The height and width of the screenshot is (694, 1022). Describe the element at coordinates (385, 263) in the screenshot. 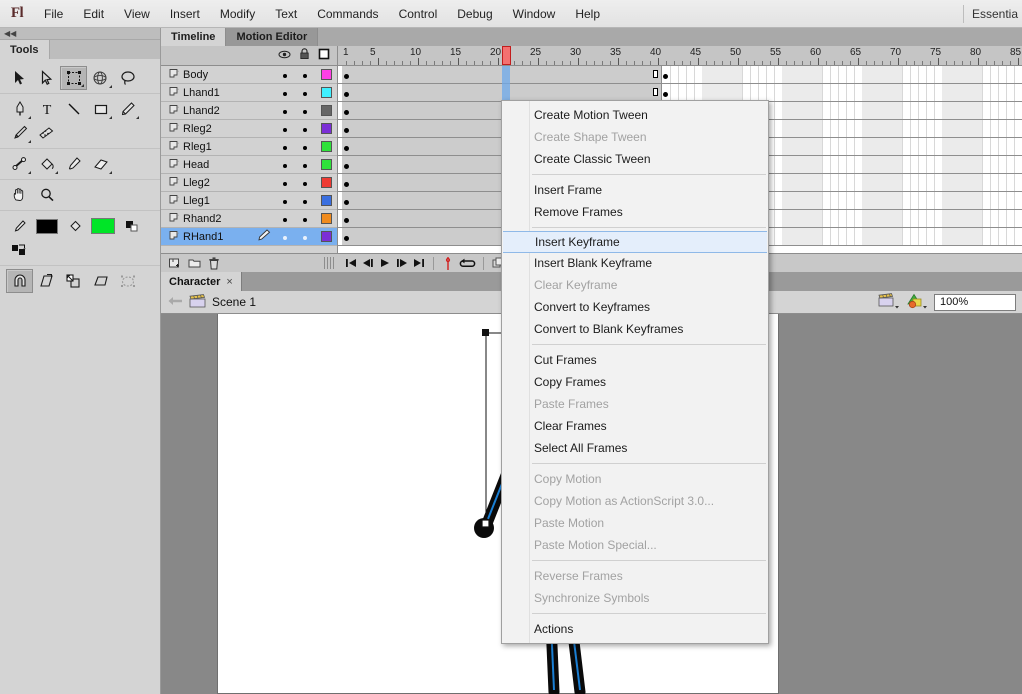

I see `play-icon` at that location.